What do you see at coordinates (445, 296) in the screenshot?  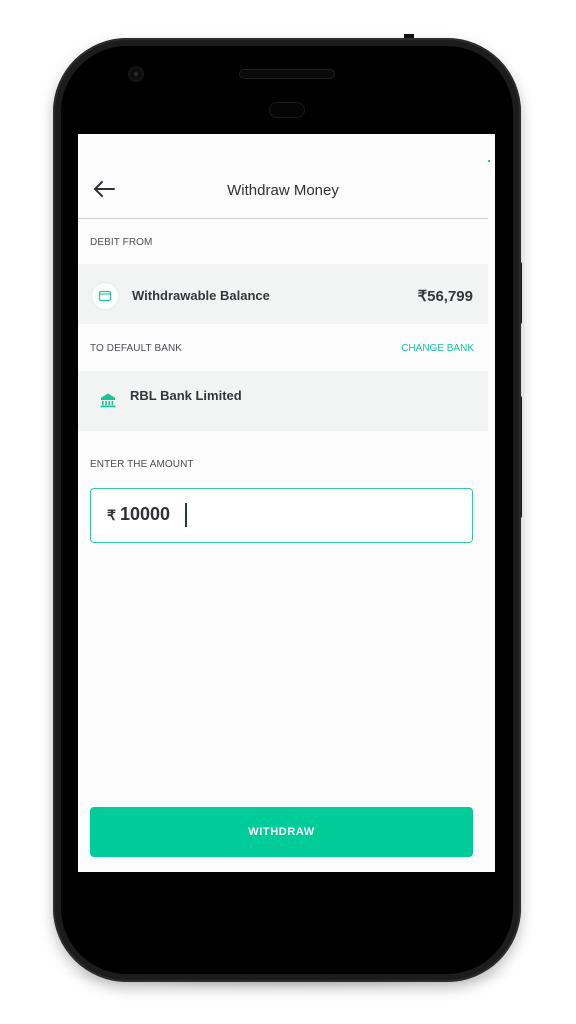 I see `balance-amount: ₹56,799` at bounding box center [445, 296].